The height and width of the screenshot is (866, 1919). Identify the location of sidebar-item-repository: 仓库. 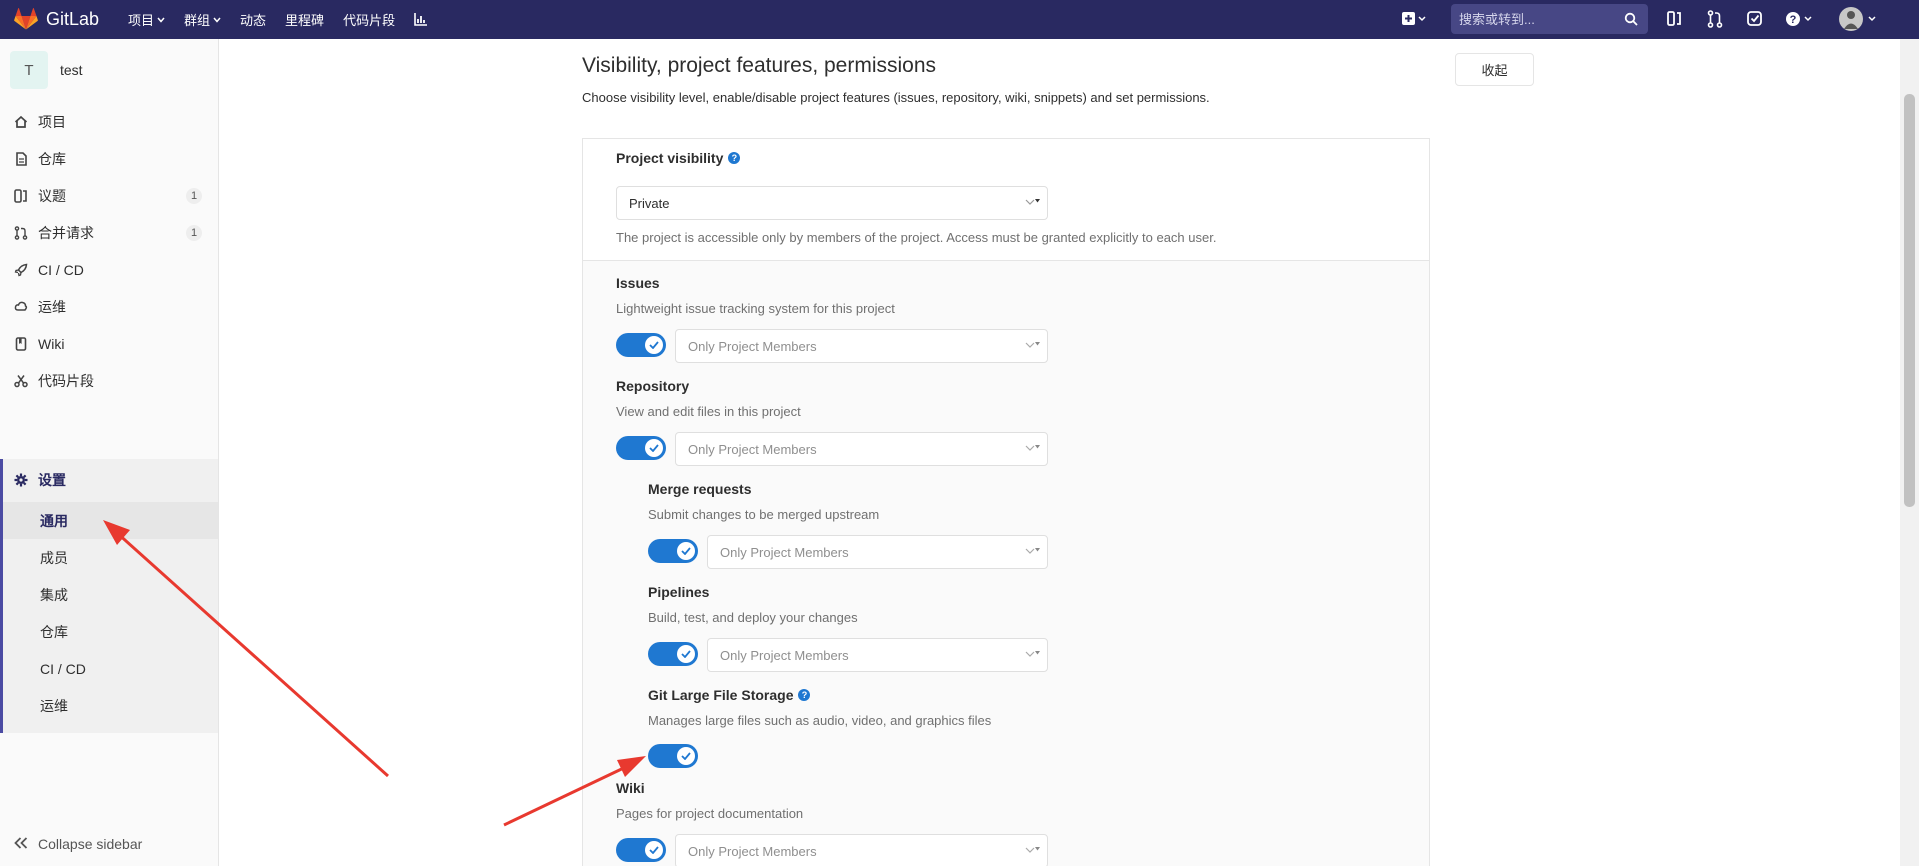
(109, 159).